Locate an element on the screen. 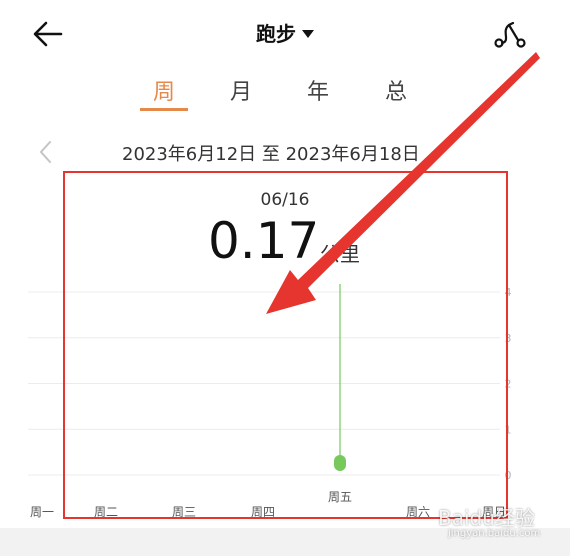 The width and height of the screenshot is (570, 556). tab-week: 周 is located at coordinates (164, 90).